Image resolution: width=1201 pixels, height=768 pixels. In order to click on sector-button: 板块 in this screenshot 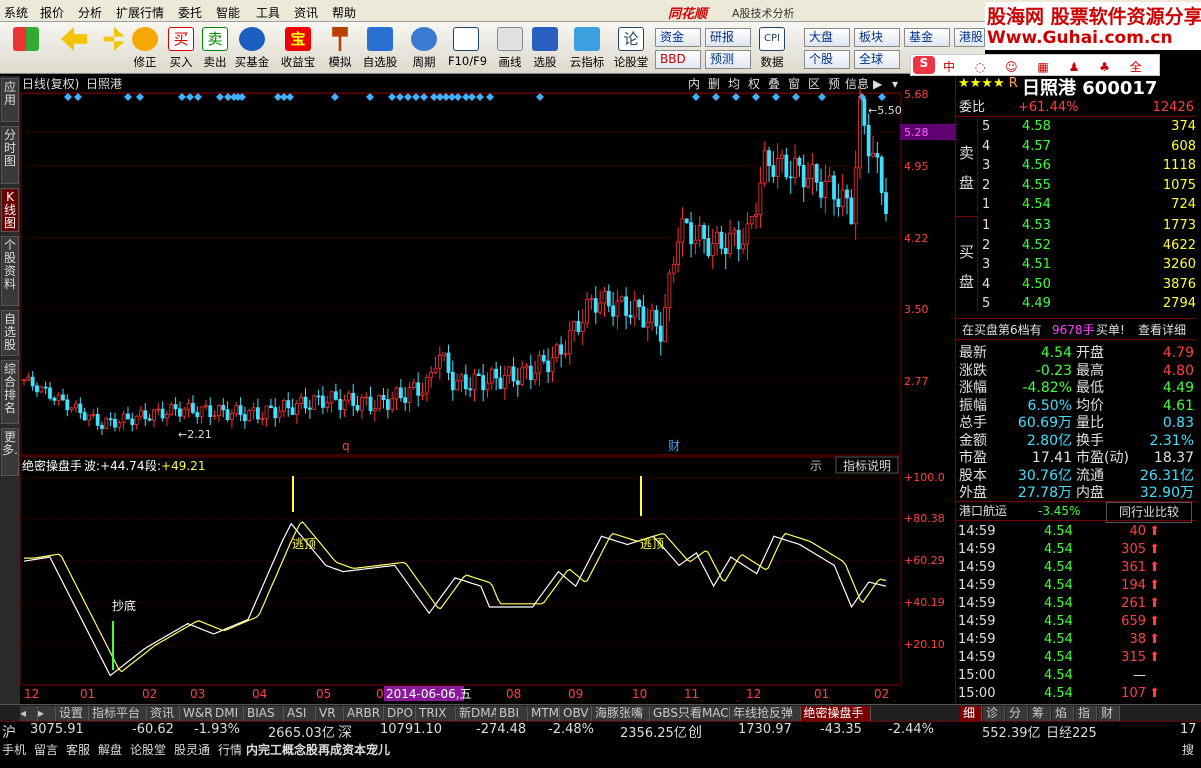, I will do `click(877, 37)`.